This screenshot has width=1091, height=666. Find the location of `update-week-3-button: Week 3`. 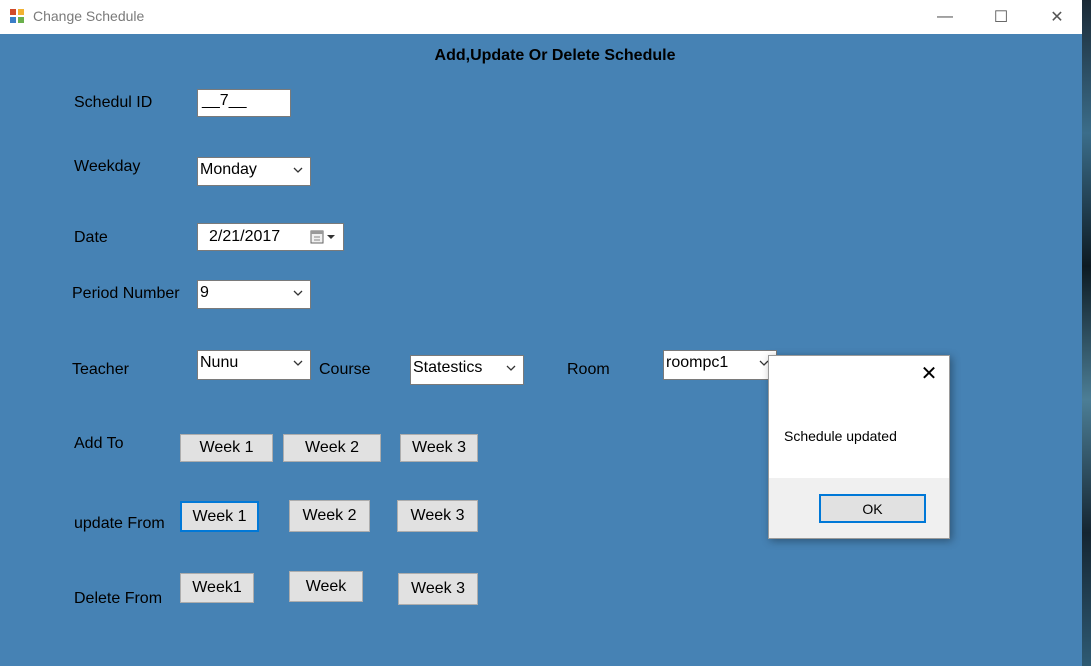

update-week-3-button: Week 3 is located at coordinates (437, 516).